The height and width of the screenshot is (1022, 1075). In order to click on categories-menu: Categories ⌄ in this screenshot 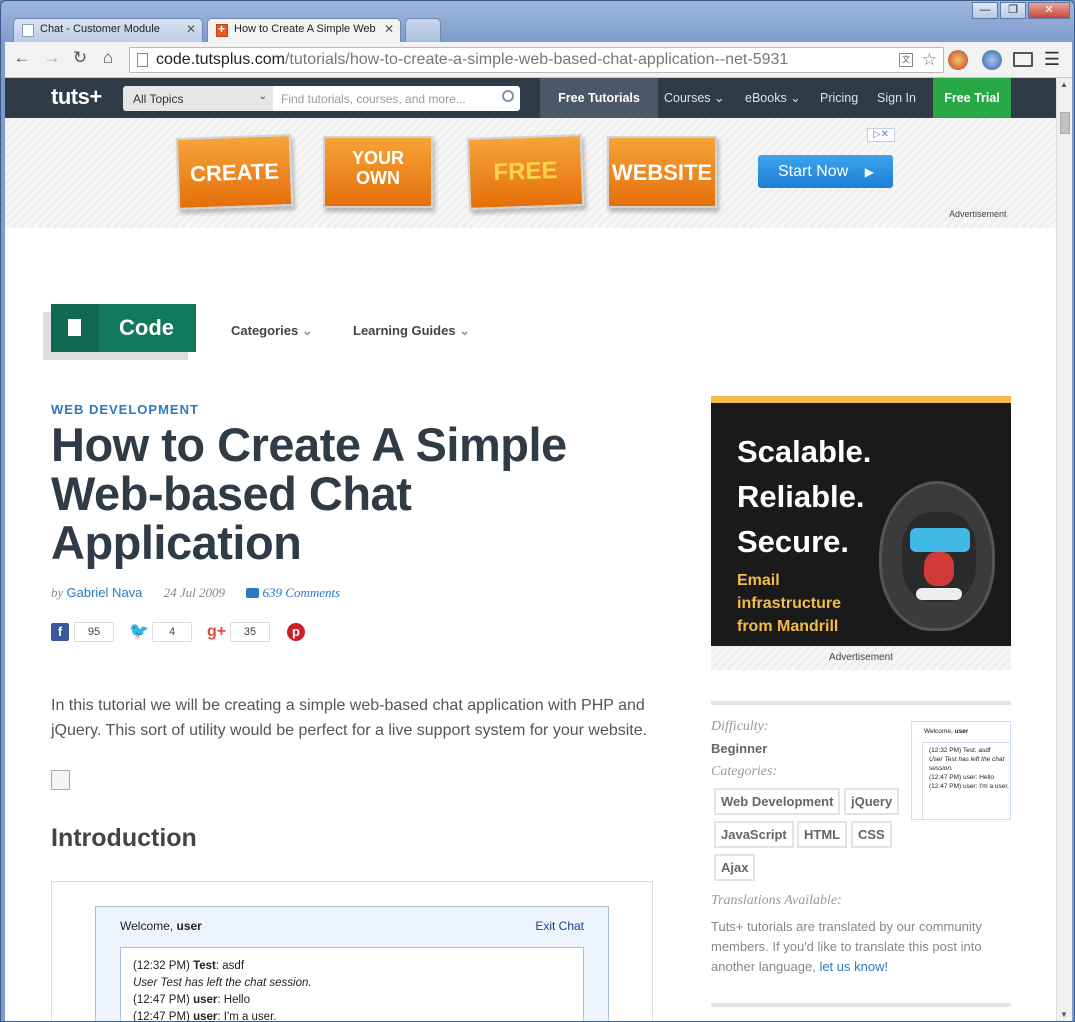, I will do `click(272, 331)`.